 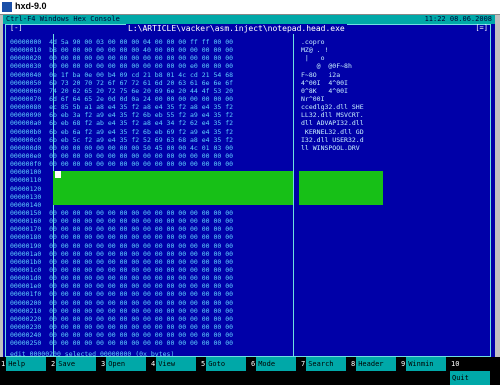 What do you see at coordinates (341, 83) in the screenshot?
I see `ascii-row: 4^00I 4^00I` at bounding box center [341, 83].